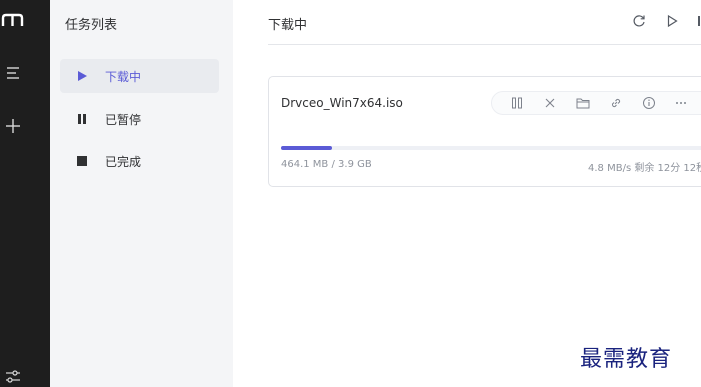 The height and width of the screenshot is (387, 701). I want to click on nav-item-completed: 已完成, so click(139, 161).